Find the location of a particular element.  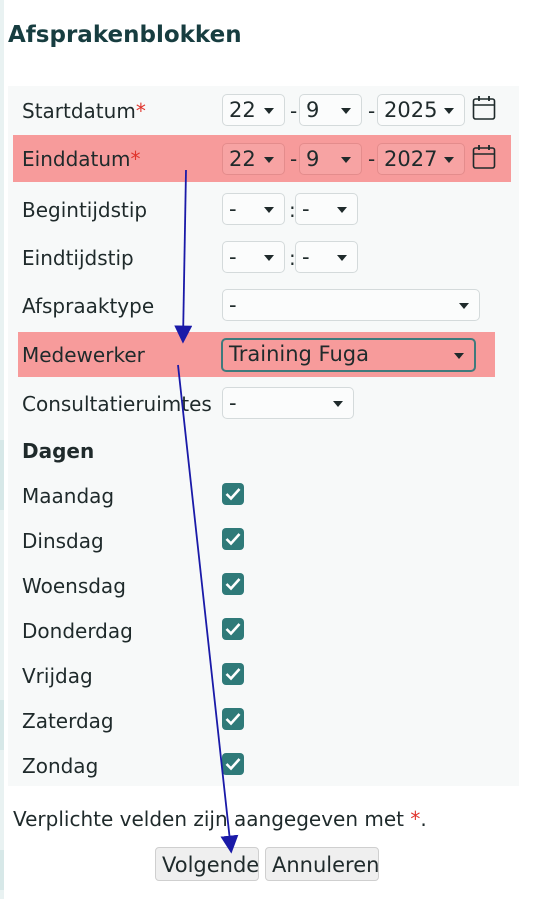

annotation-arrows is located at coordinates (206, 511).